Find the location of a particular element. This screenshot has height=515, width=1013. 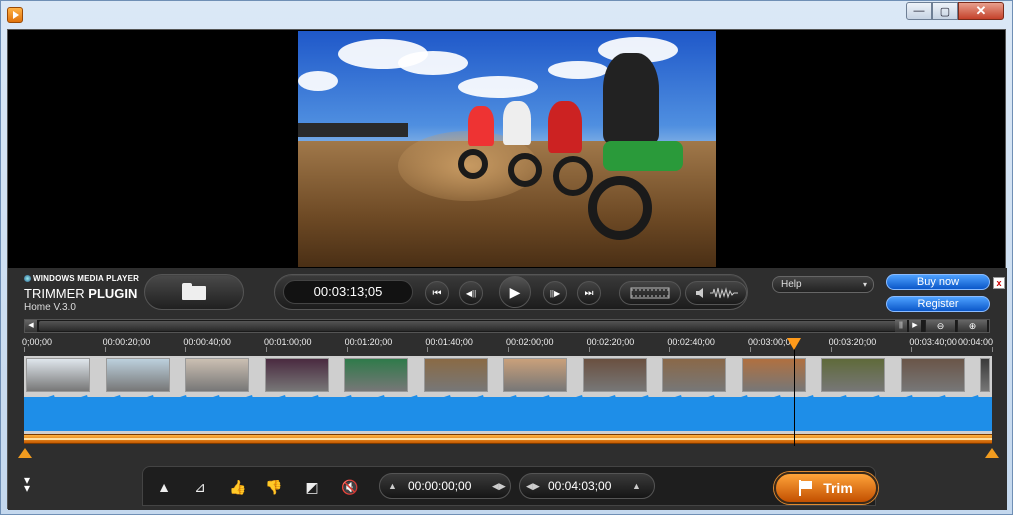

play-button: ▶ is located at coordinates (515, 292).